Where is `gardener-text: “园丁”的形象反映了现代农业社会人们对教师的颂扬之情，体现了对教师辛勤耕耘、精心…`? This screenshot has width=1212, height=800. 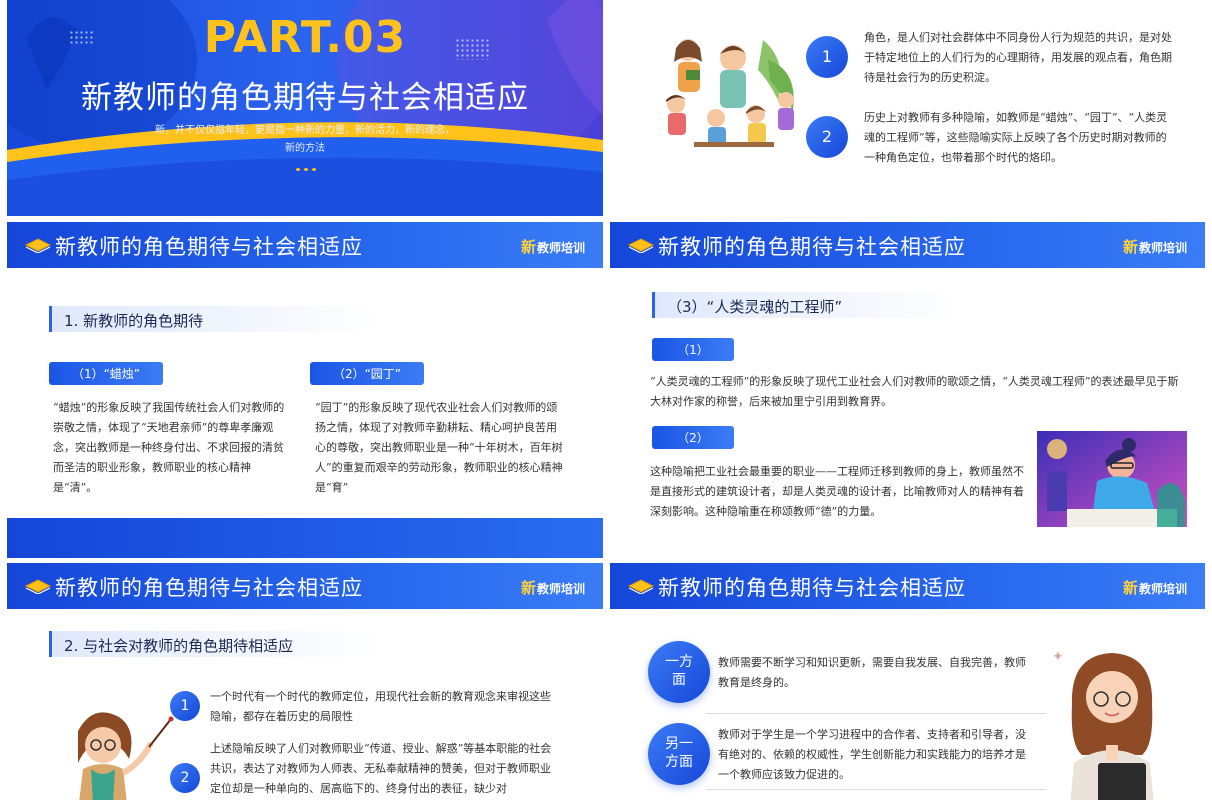 gardener-text: “园丁”的形象反映了现代农业社会人们对教师的颂扬之情，体现了对教师辛勤耕耘、精心… is located at coordinates (439, 447).